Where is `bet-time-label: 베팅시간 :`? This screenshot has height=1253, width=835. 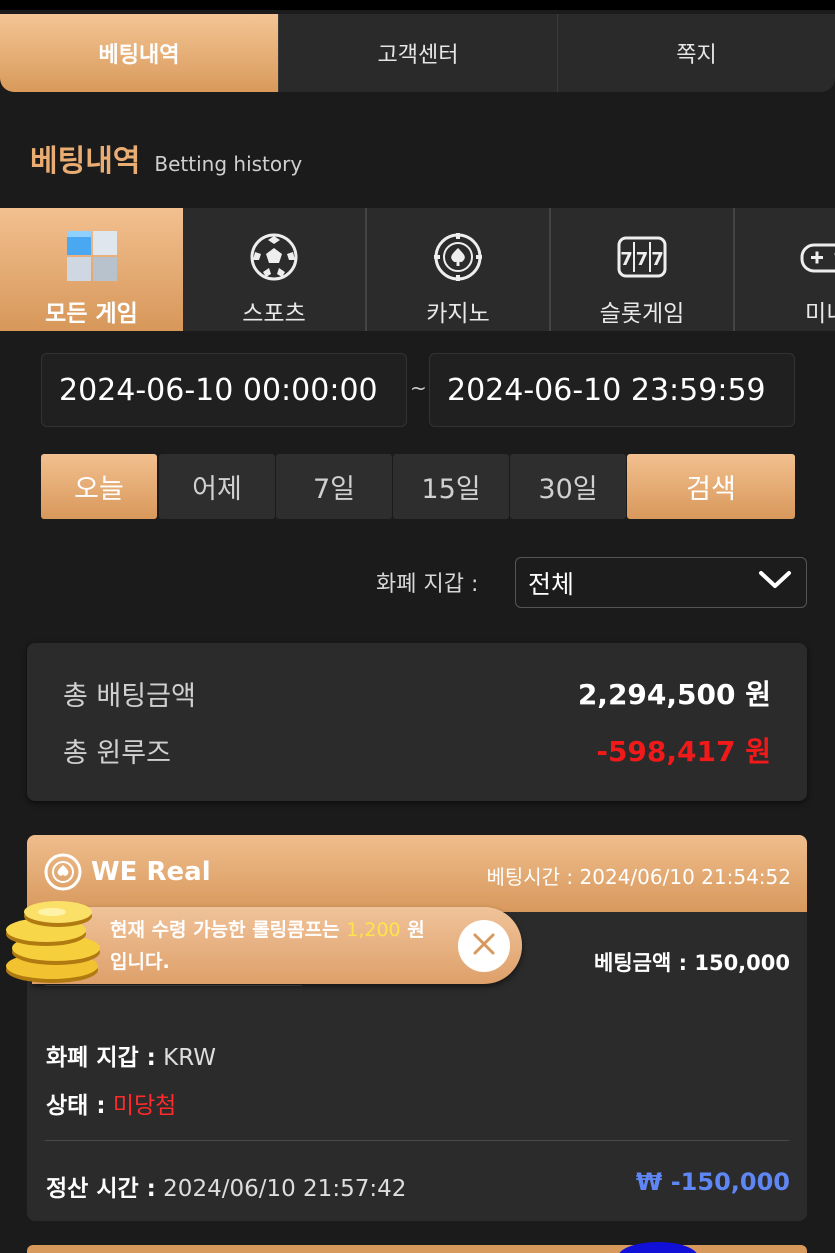
bet-time-label: 베팅시간 : is located at coordinates (530, 877).